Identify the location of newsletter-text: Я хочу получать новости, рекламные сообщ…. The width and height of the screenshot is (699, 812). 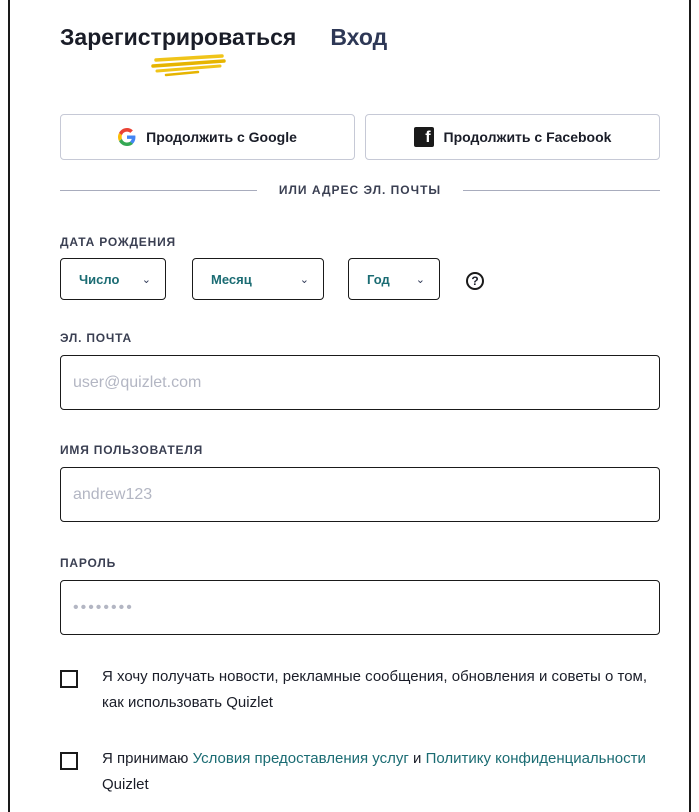
(375, 689).